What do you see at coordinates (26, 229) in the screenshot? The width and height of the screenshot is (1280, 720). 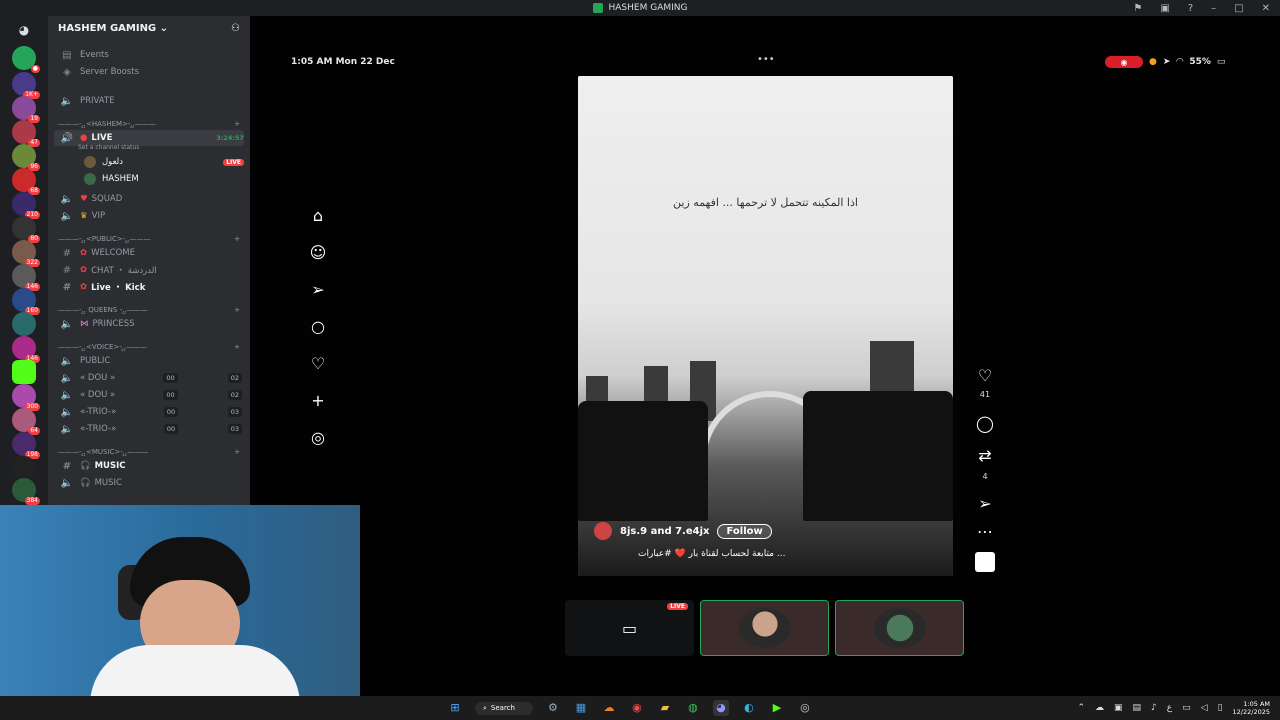 I see `server-icon: 80` at bounding box center [26, 229].